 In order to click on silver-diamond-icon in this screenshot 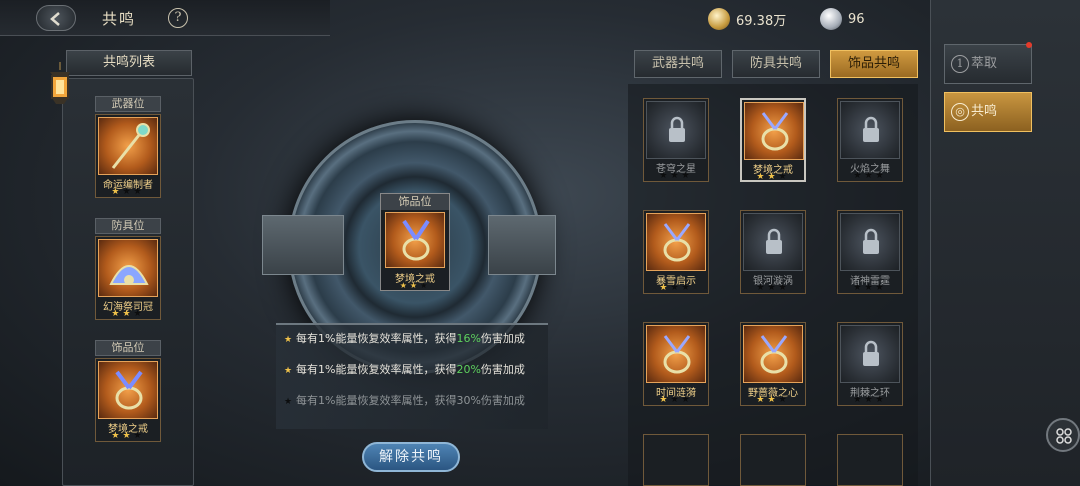, I will do `click(831, 19)`.